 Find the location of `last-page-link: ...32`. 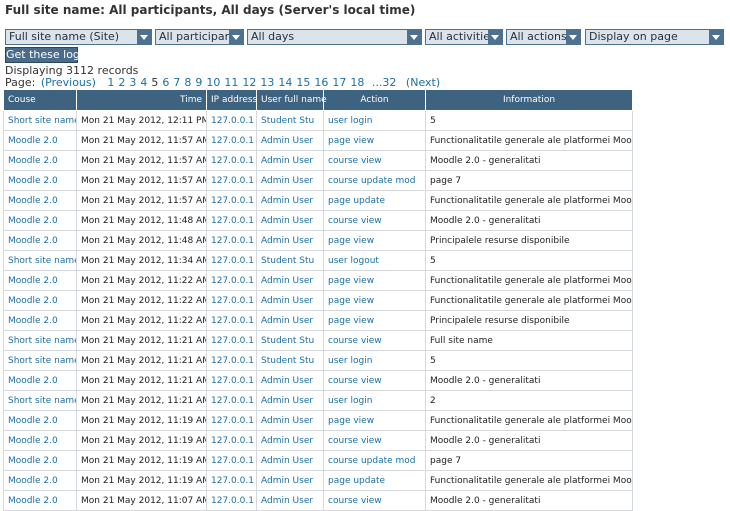

last-page-link: ...32 is located at coordinates (384, 82).